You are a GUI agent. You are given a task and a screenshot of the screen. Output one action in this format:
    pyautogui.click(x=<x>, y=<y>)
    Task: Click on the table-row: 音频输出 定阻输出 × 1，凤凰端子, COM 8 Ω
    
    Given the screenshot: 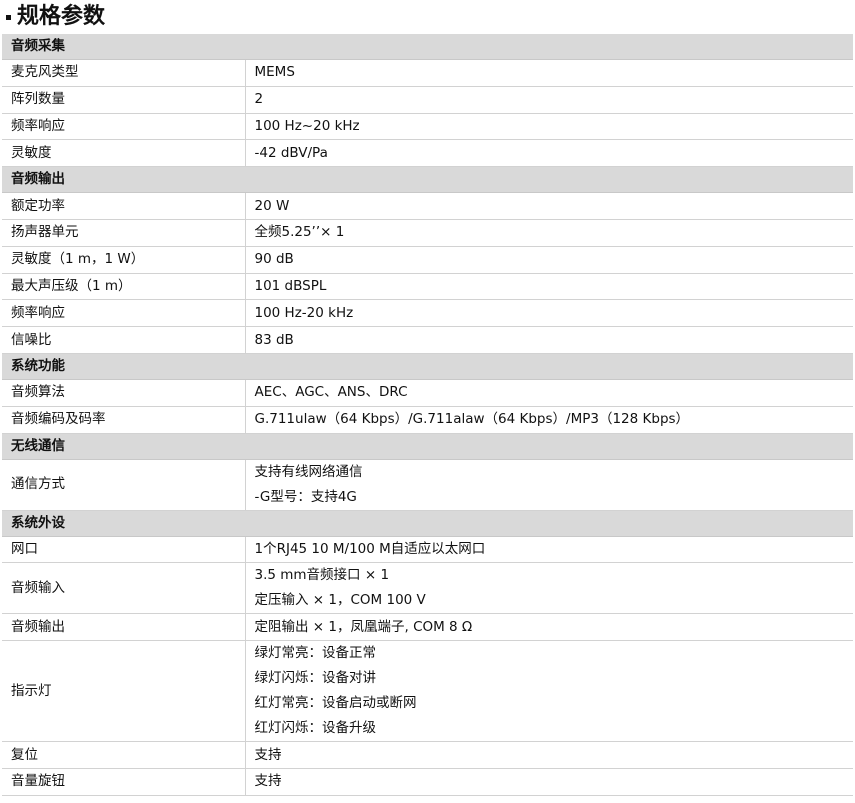 What is the action you would take?
    pyautogui.click(x=427, y=627)
    